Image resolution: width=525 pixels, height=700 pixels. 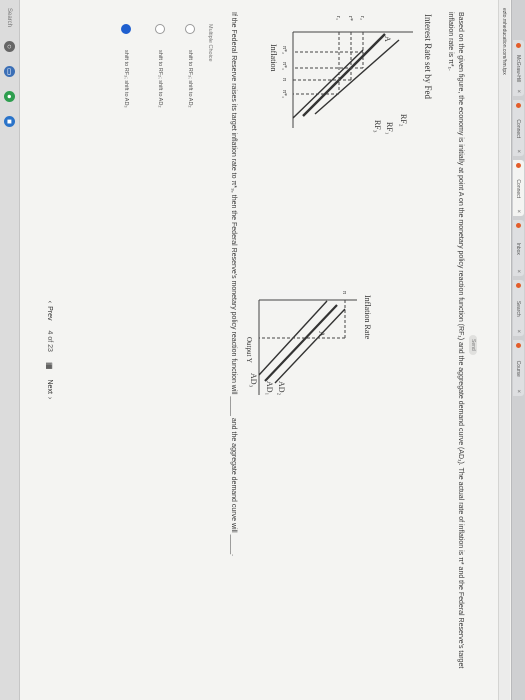 I want to click on x-axis-label: Output Y, so click(x=249, y=350).